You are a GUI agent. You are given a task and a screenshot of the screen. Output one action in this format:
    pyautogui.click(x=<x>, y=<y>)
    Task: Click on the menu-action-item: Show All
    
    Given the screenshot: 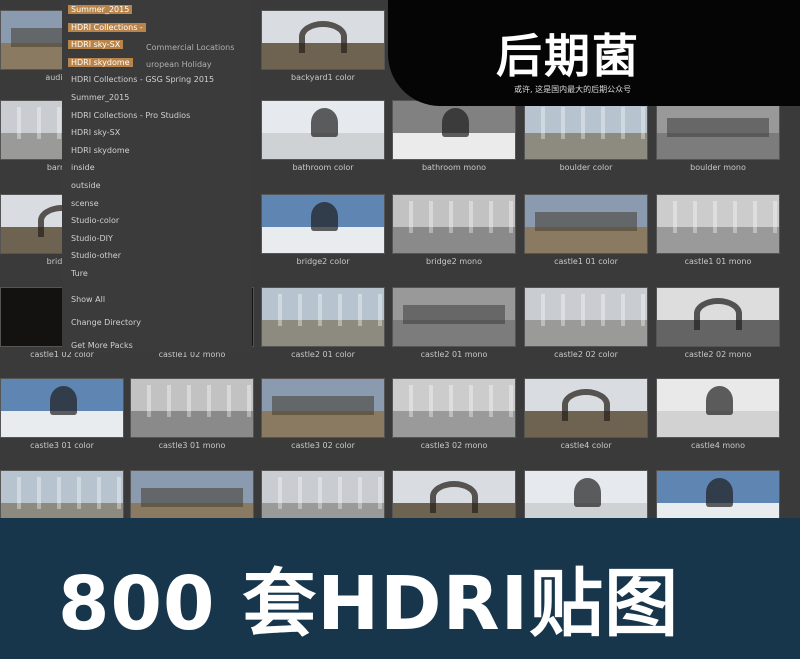 What is the action you would take?
    pyautogui.click(x=88, y=299)
    